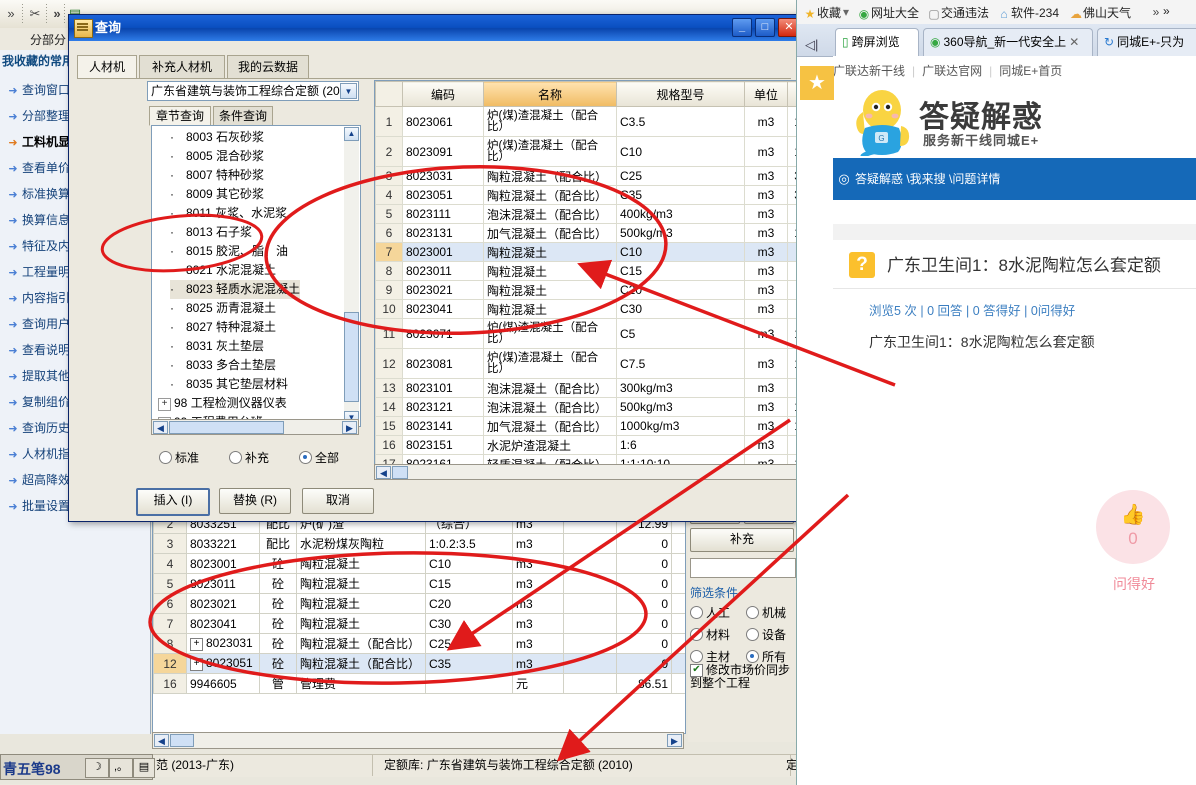  What do you see at coordinates (338, 501) in the screenshot?
I see `dialog-button-2: 取消` at bounding box center [338, 501].